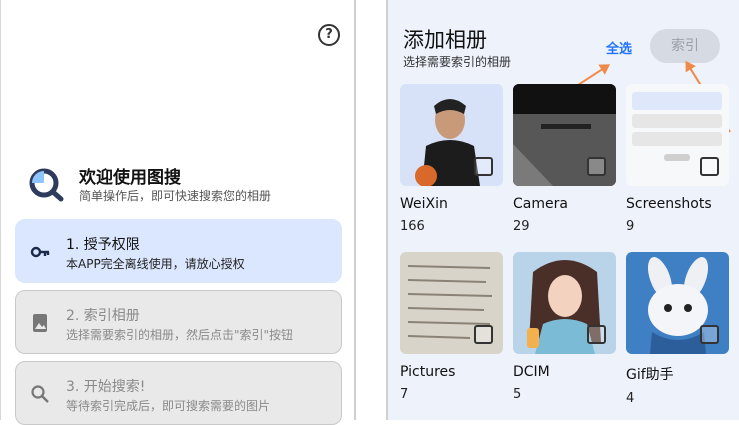  I want to click on page-subtitle: 选择需要索引的相册, so click(457, 62).